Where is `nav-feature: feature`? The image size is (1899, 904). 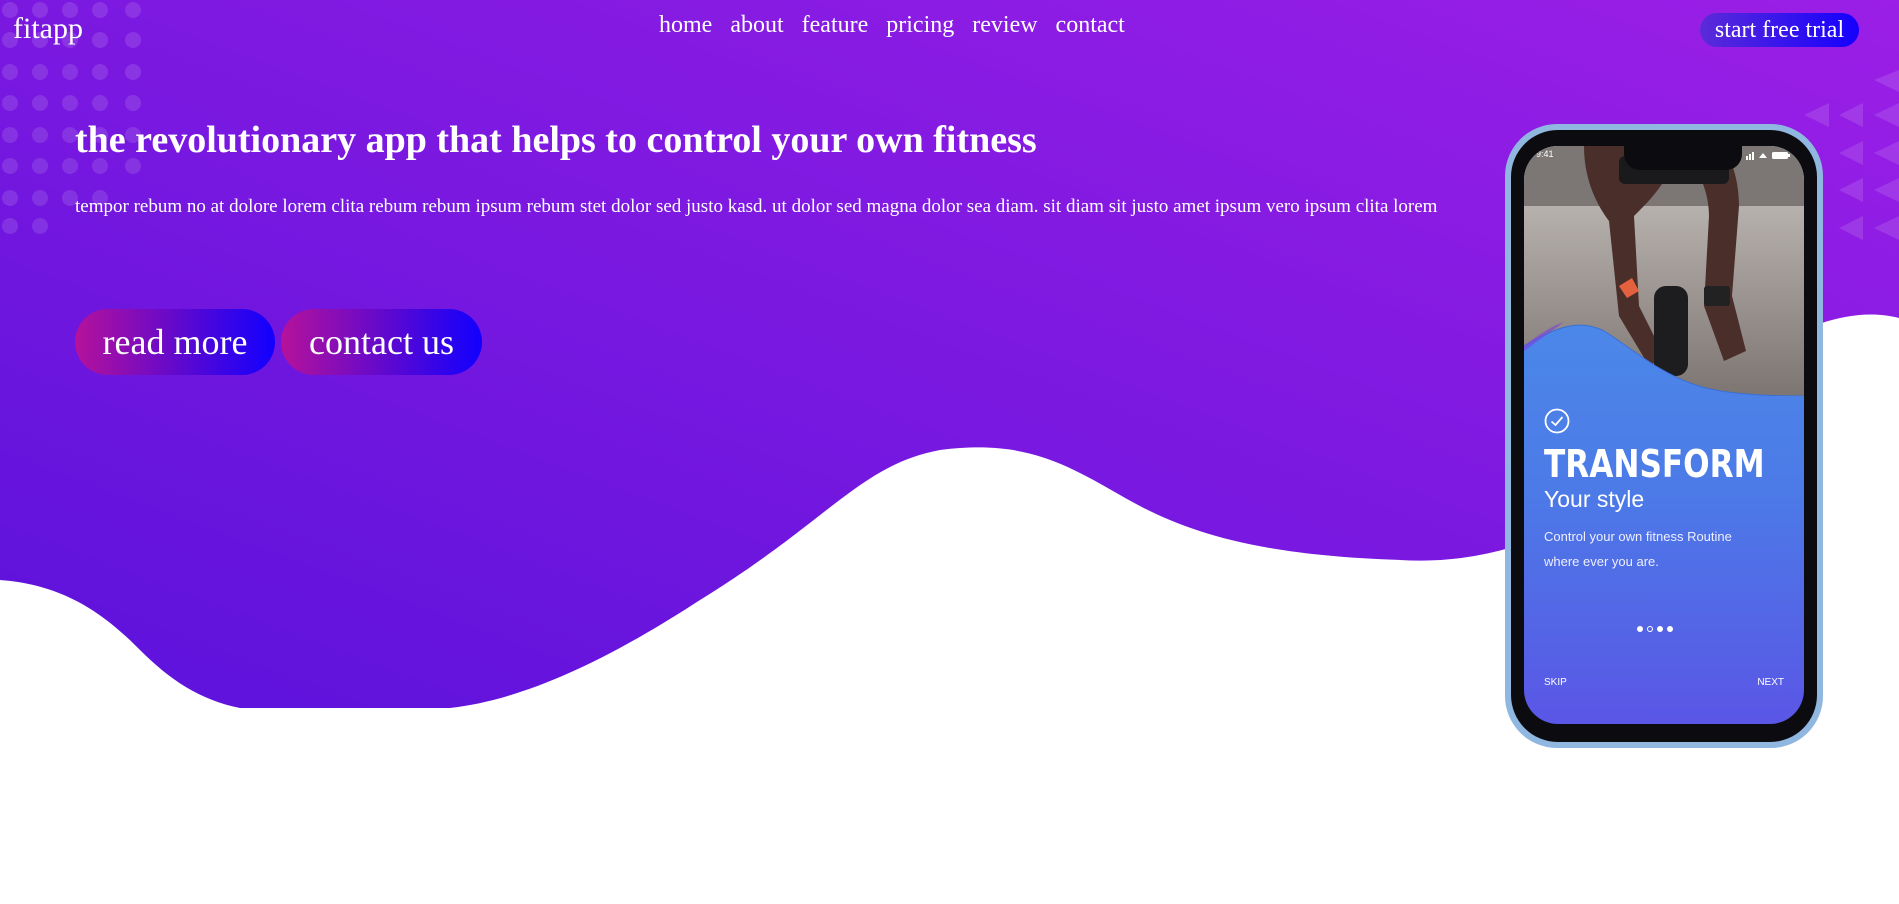 nav-feature: feature is located at coordinates (835, 25).